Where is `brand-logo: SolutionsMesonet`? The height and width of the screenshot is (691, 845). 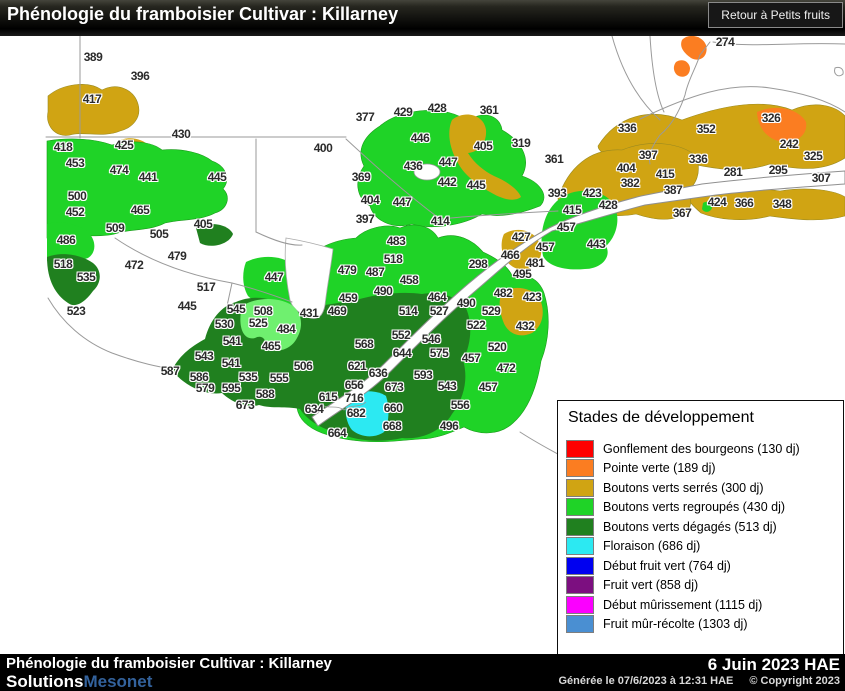
brand-logo: SolutionsMesonet is located at coordinates (169, 681).